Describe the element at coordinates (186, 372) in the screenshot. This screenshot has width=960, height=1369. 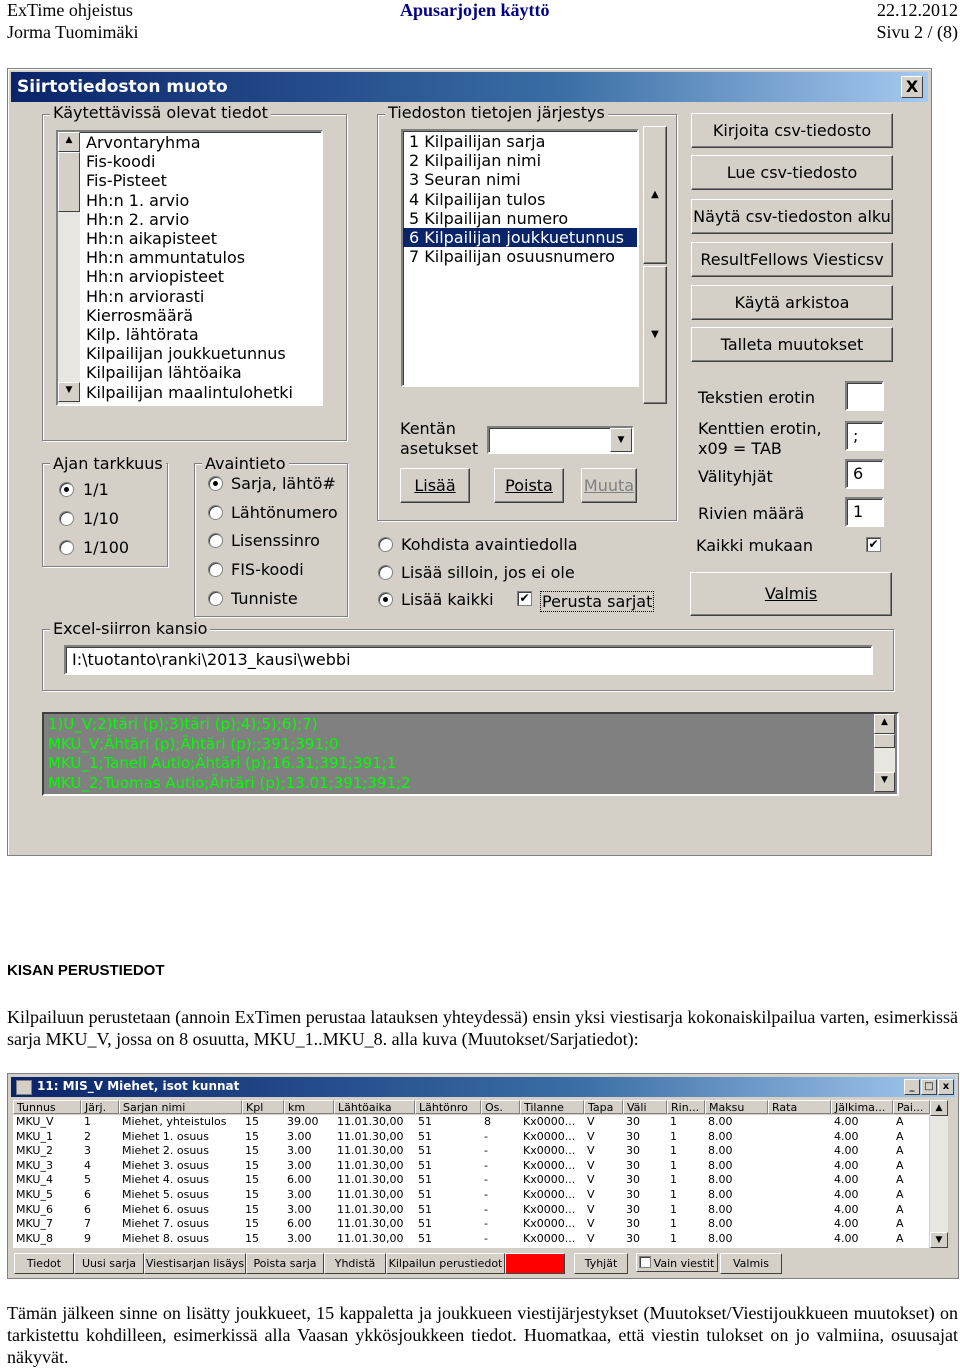
I see `list-item: Kilpailijan lähtöaika` at that location.